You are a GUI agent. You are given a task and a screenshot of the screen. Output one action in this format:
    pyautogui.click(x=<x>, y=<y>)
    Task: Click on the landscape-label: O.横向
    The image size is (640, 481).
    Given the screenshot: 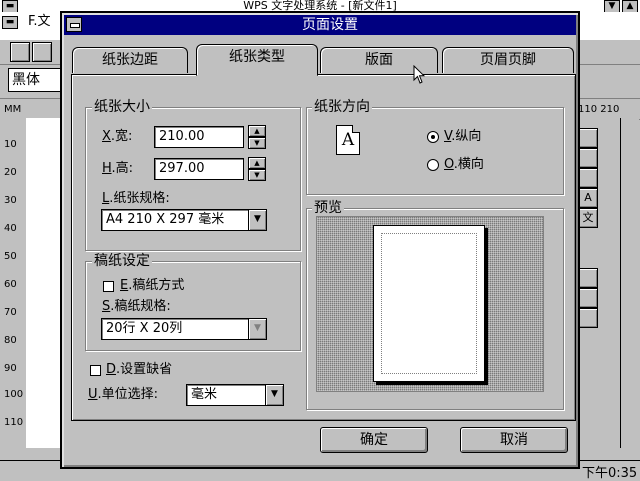 What is the action you would take?
    pyautogui.click(x=464, y=164)
    